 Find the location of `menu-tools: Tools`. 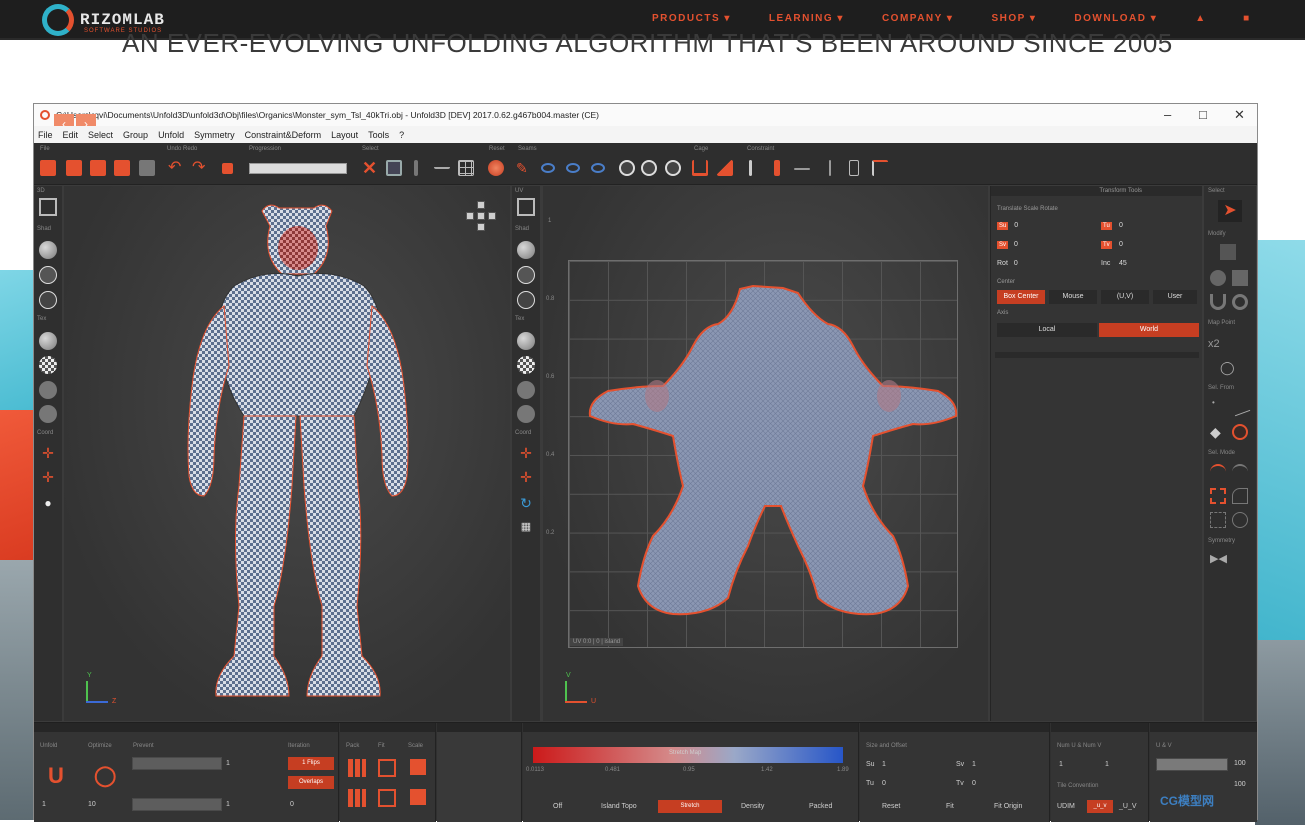

menu-tools: Tools is located at coordinates (378, 135).